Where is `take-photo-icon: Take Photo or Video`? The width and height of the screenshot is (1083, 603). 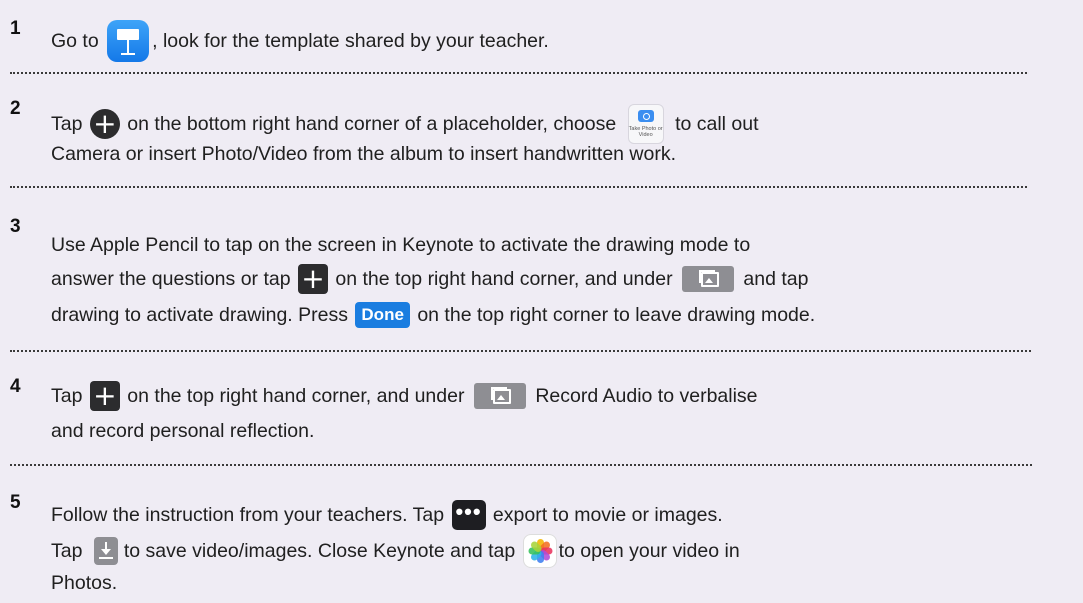 take-photo-icon: Take Photo or Video is located at coordinates (645, 124).